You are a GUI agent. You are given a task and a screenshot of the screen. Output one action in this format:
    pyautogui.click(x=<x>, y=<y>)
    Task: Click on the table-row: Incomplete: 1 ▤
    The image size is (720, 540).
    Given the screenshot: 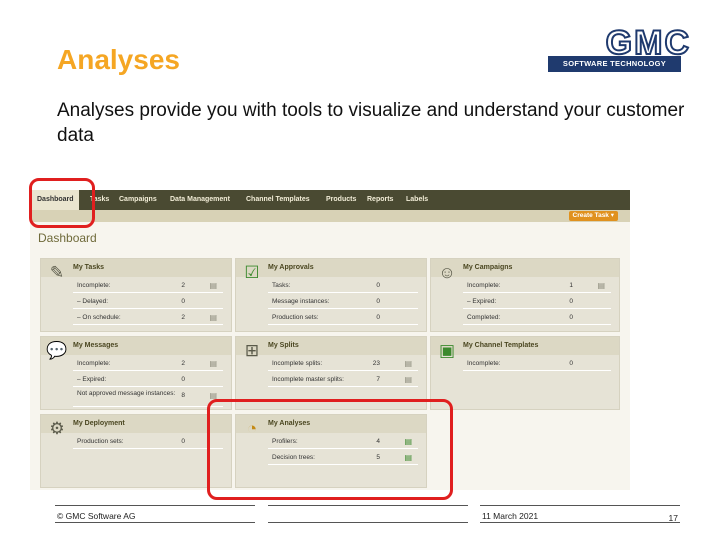 What is the action you would take?
    pyautogui.click(x=537, y=286)
    